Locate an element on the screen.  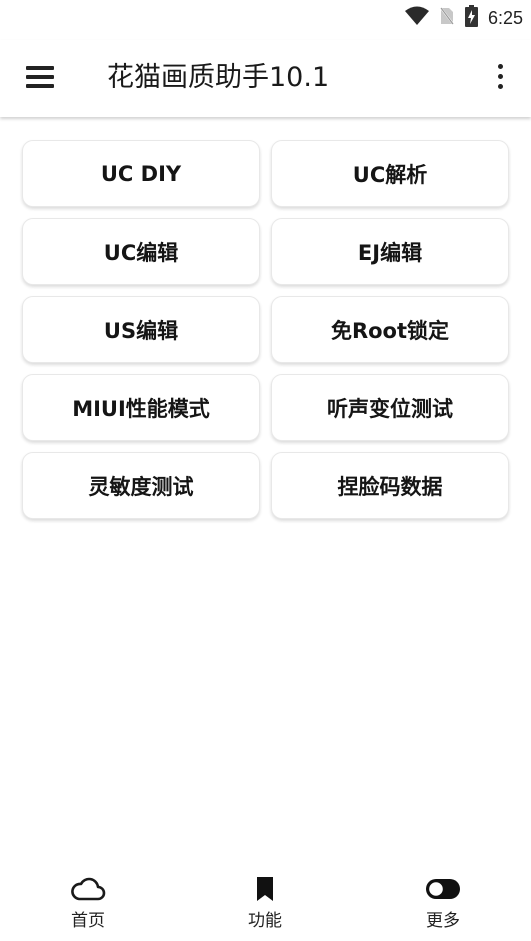
bookmark-icon is located at coordinates (265, 889).